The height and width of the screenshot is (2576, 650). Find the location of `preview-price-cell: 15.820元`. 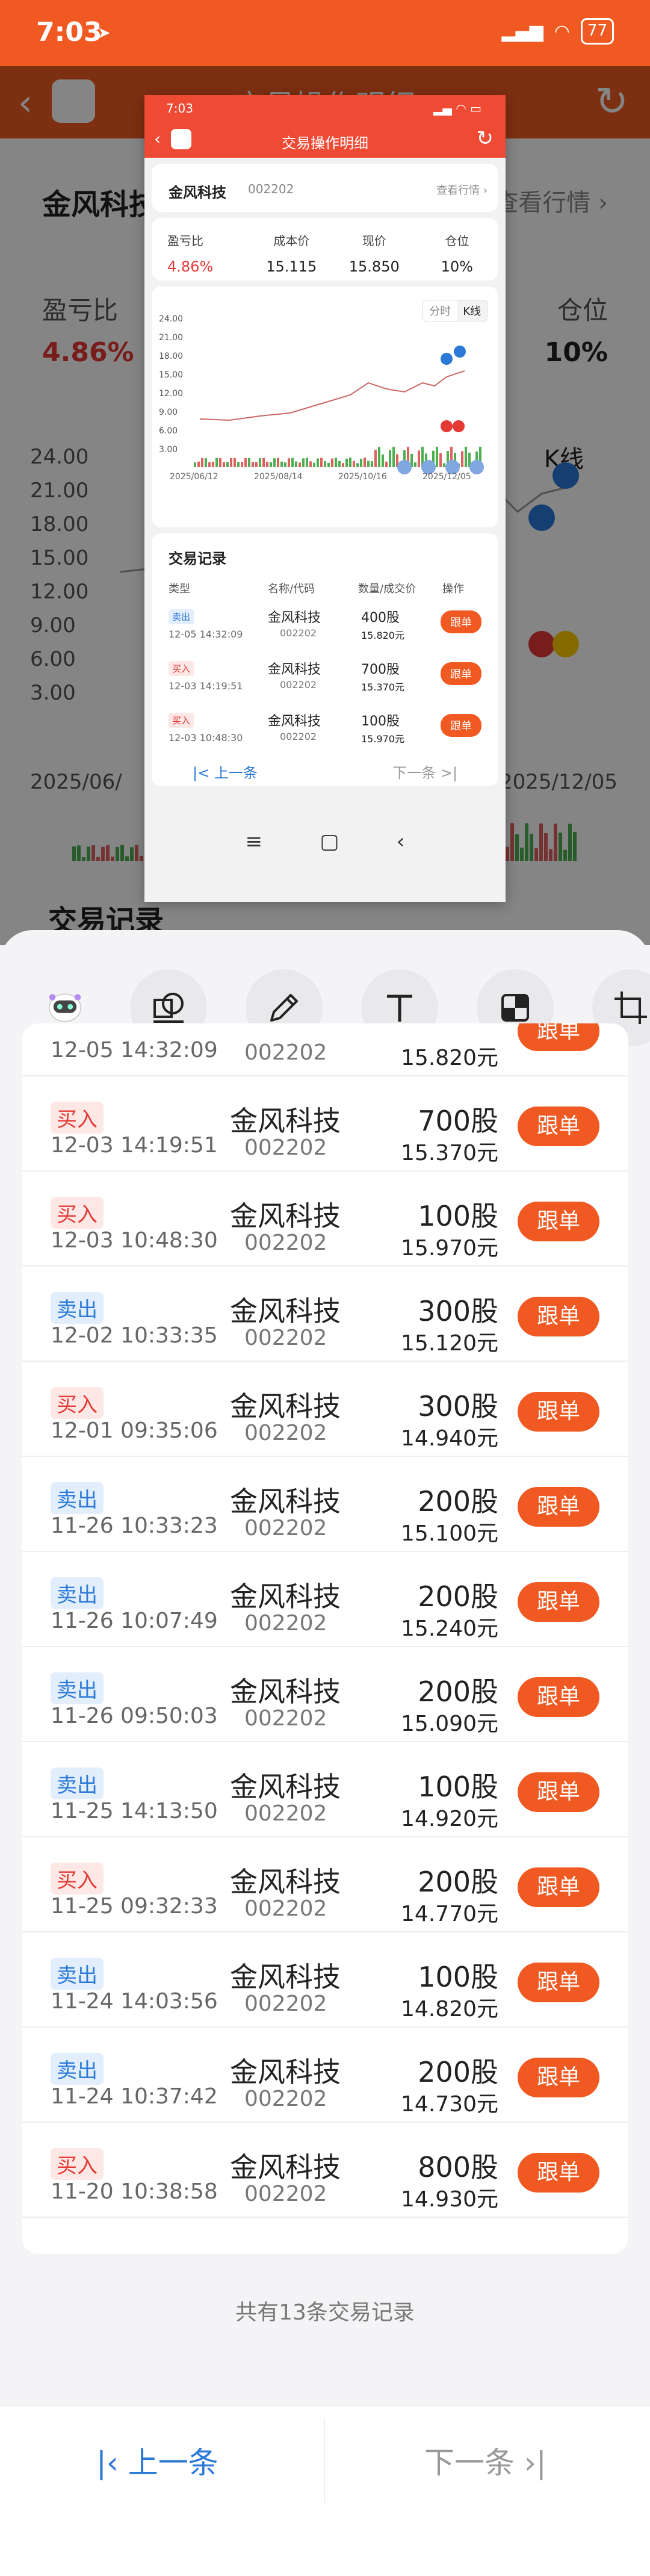

preview-price-cell: 15.820元 is located at coordinates (382, 635).